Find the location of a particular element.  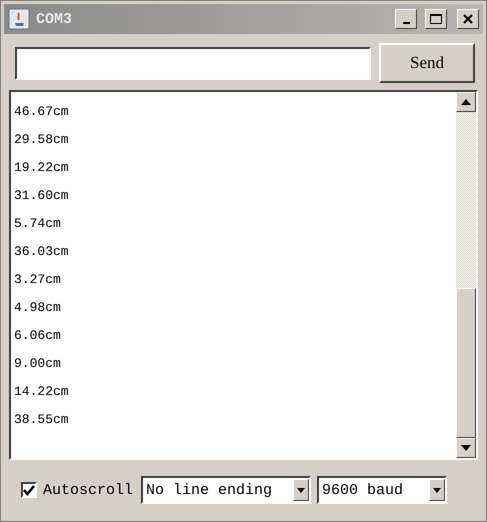

output-line: 5.74cm is located at coordinates (37, 224).